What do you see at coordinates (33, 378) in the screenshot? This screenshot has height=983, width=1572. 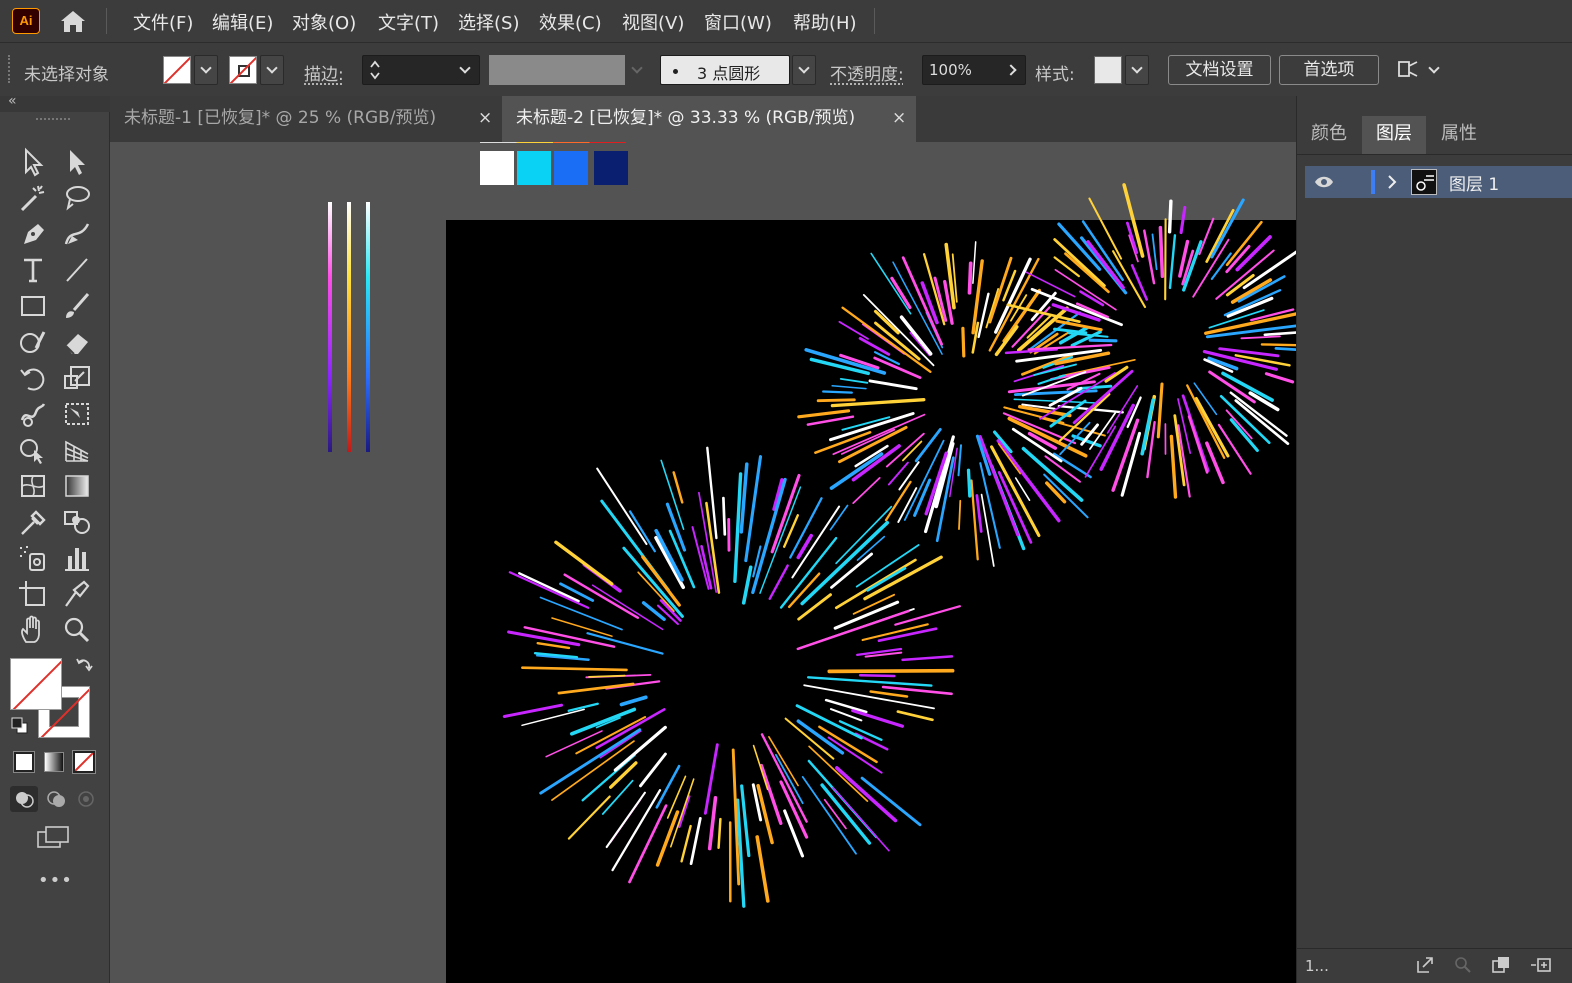 I see `rotate-tool-icon` at bounding box center [33, 378].